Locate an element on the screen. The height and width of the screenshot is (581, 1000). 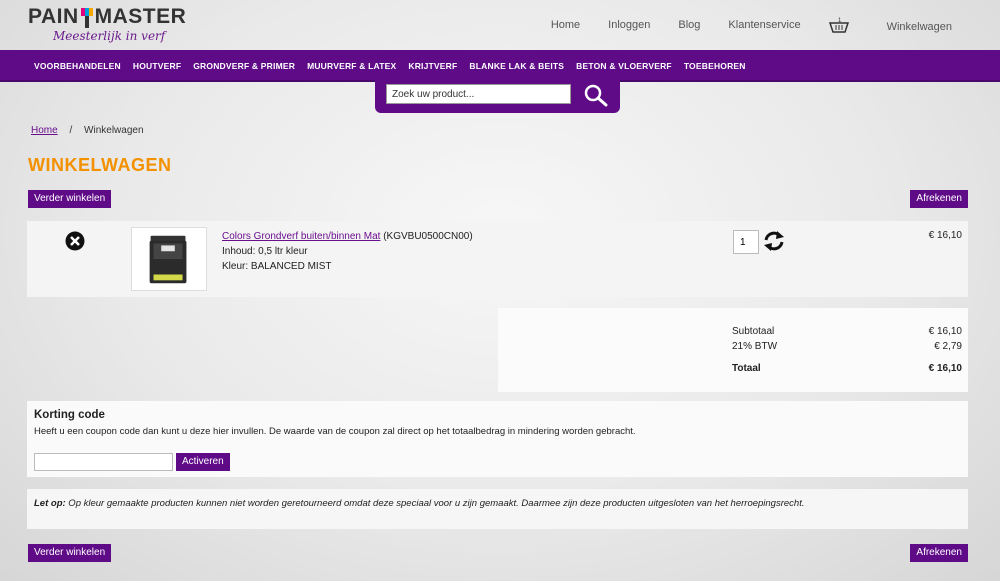
category-item: HOUTVERF is located at coordinates (157, 66).